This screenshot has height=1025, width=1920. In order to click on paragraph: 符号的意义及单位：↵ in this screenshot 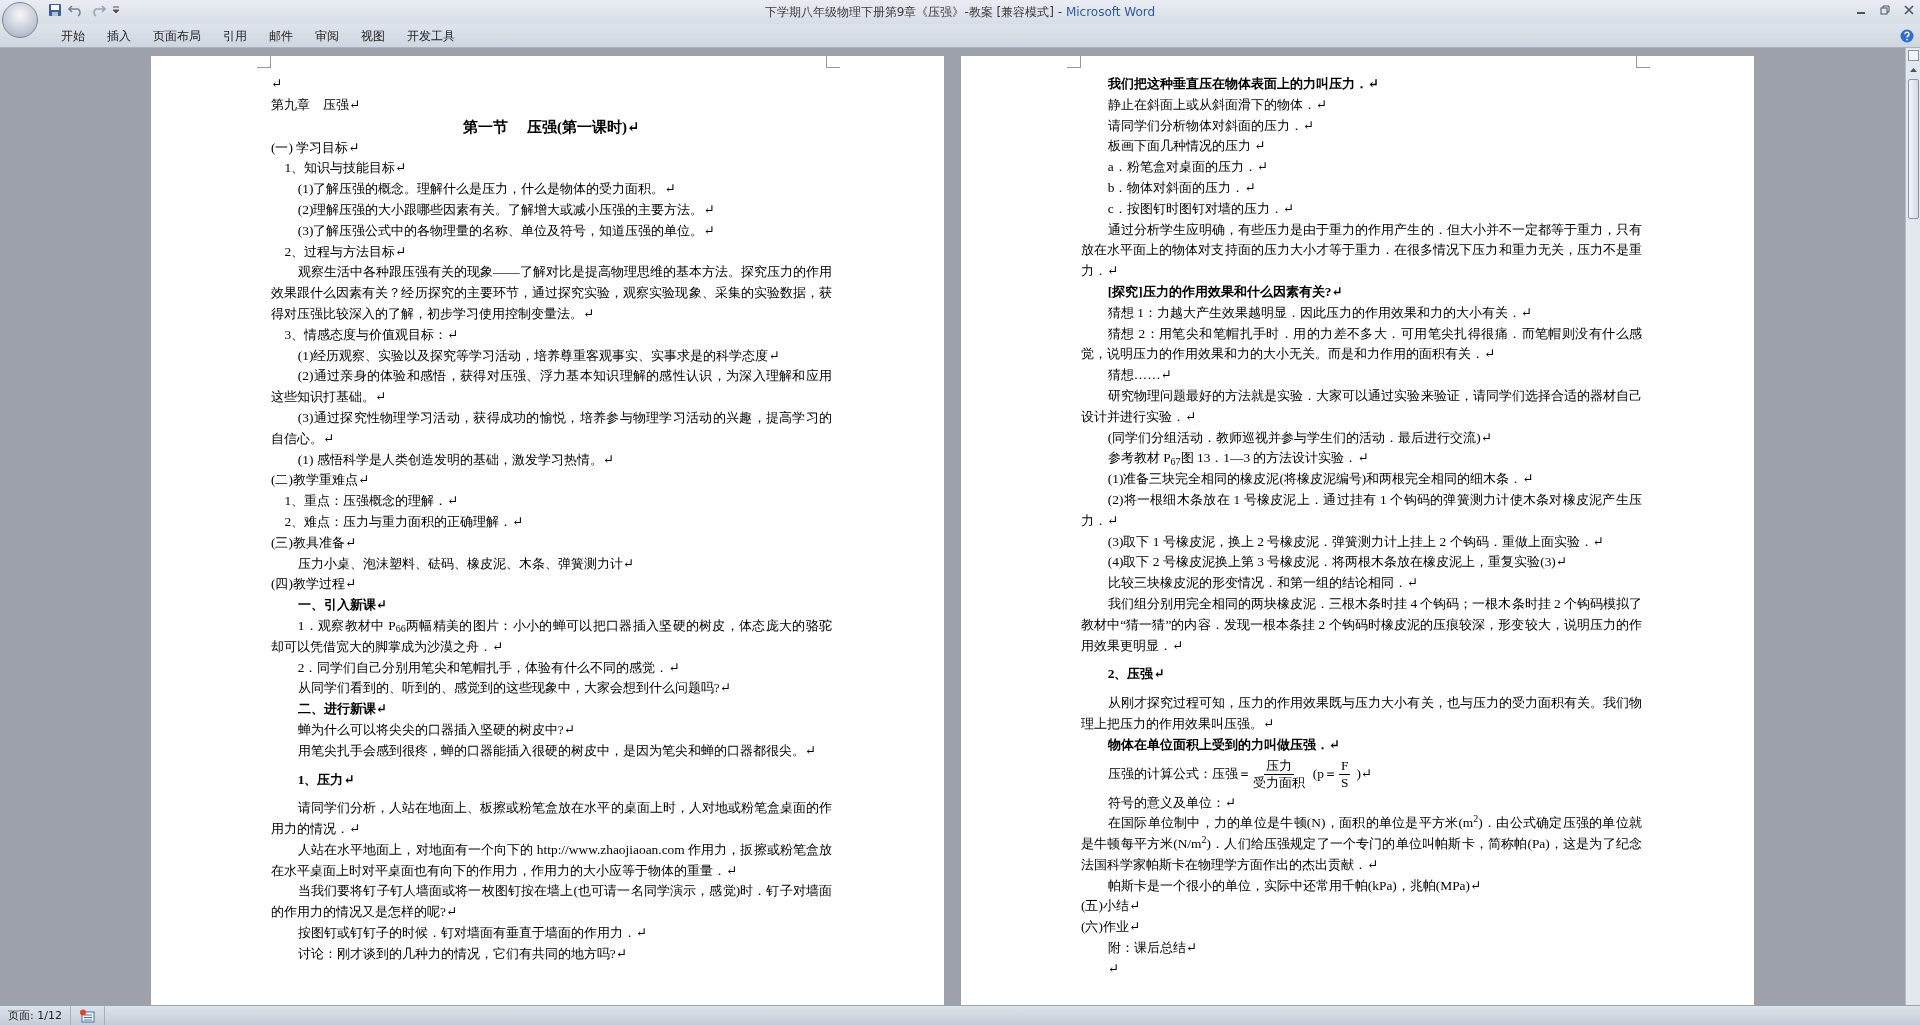, I will do `click(1172, 802)`.